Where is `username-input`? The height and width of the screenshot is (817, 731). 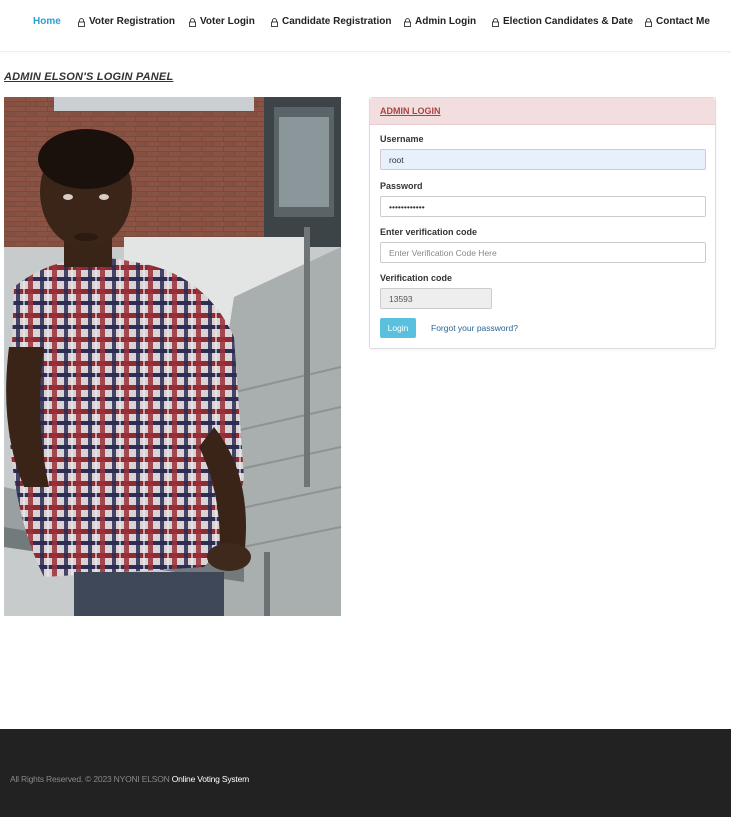
username-input is located at coordinates (543, 159).